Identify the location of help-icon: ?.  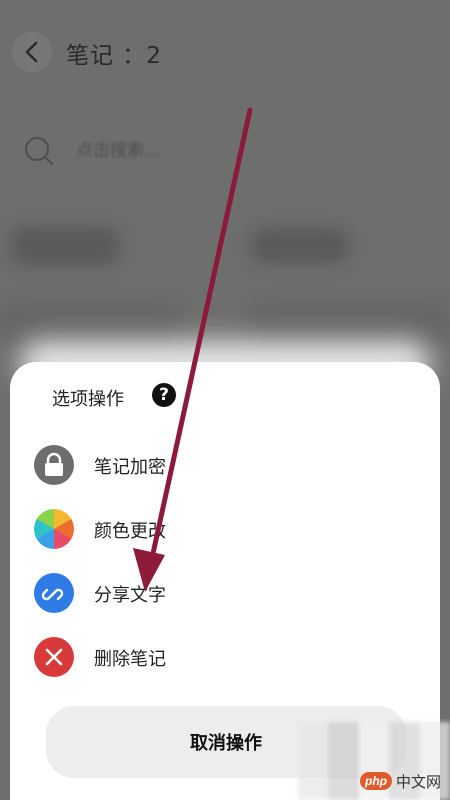
(164, 395).